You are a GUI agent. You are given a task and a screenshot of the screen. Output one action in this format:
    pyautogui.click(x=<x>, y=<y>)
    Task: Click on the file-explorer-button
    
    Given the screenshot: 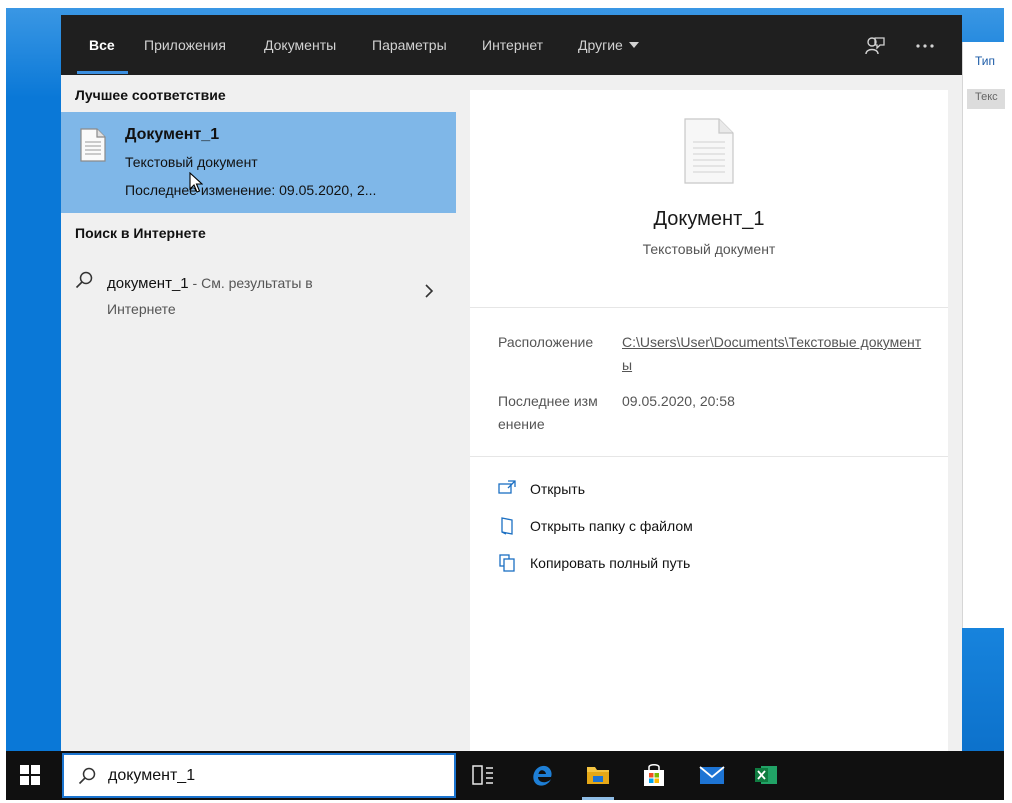 What is the action you would take?
    pyautogui.click(x=598, y=775)
    